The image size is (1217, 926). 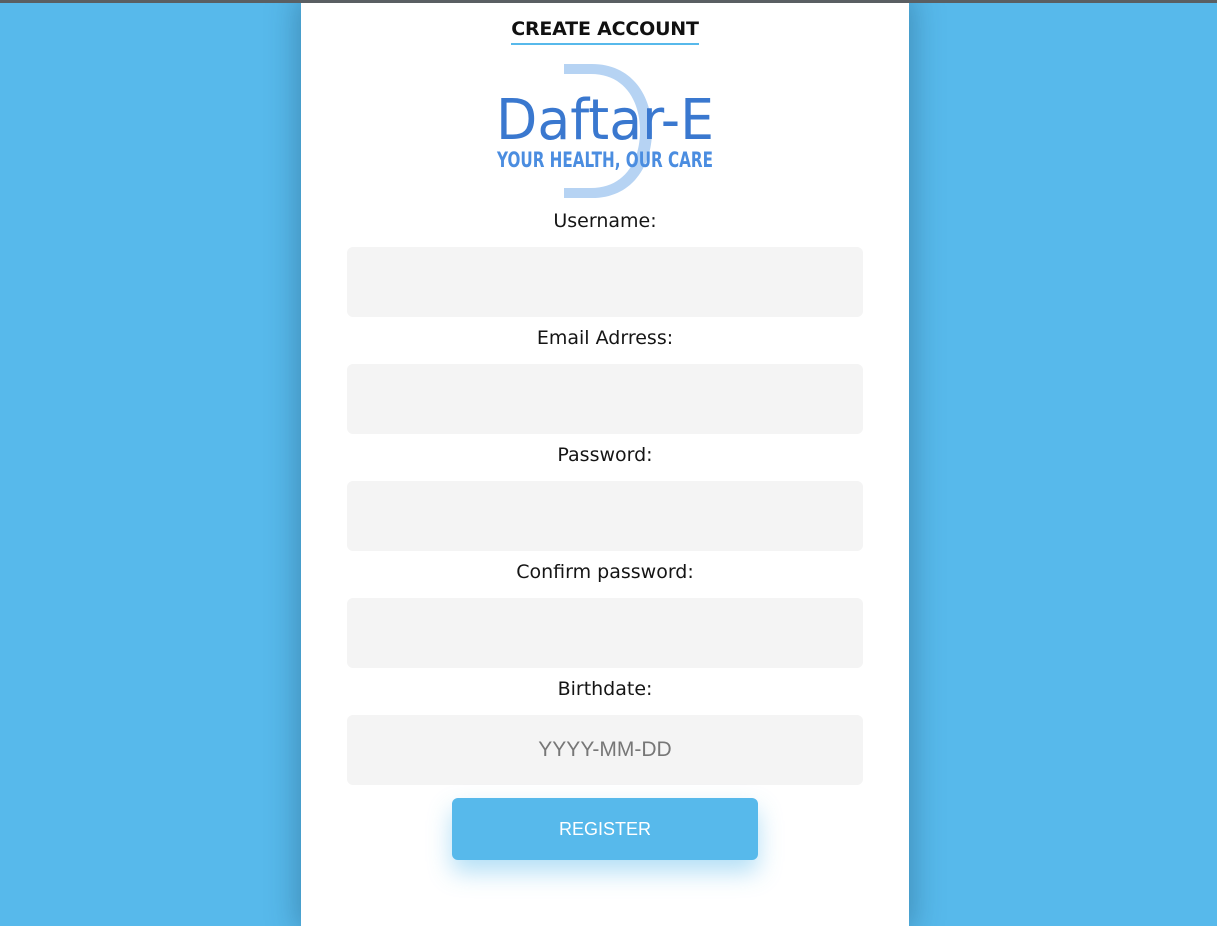 I want to click on page-title: CREATE ACCOUNT, so click(x=605, y=31).